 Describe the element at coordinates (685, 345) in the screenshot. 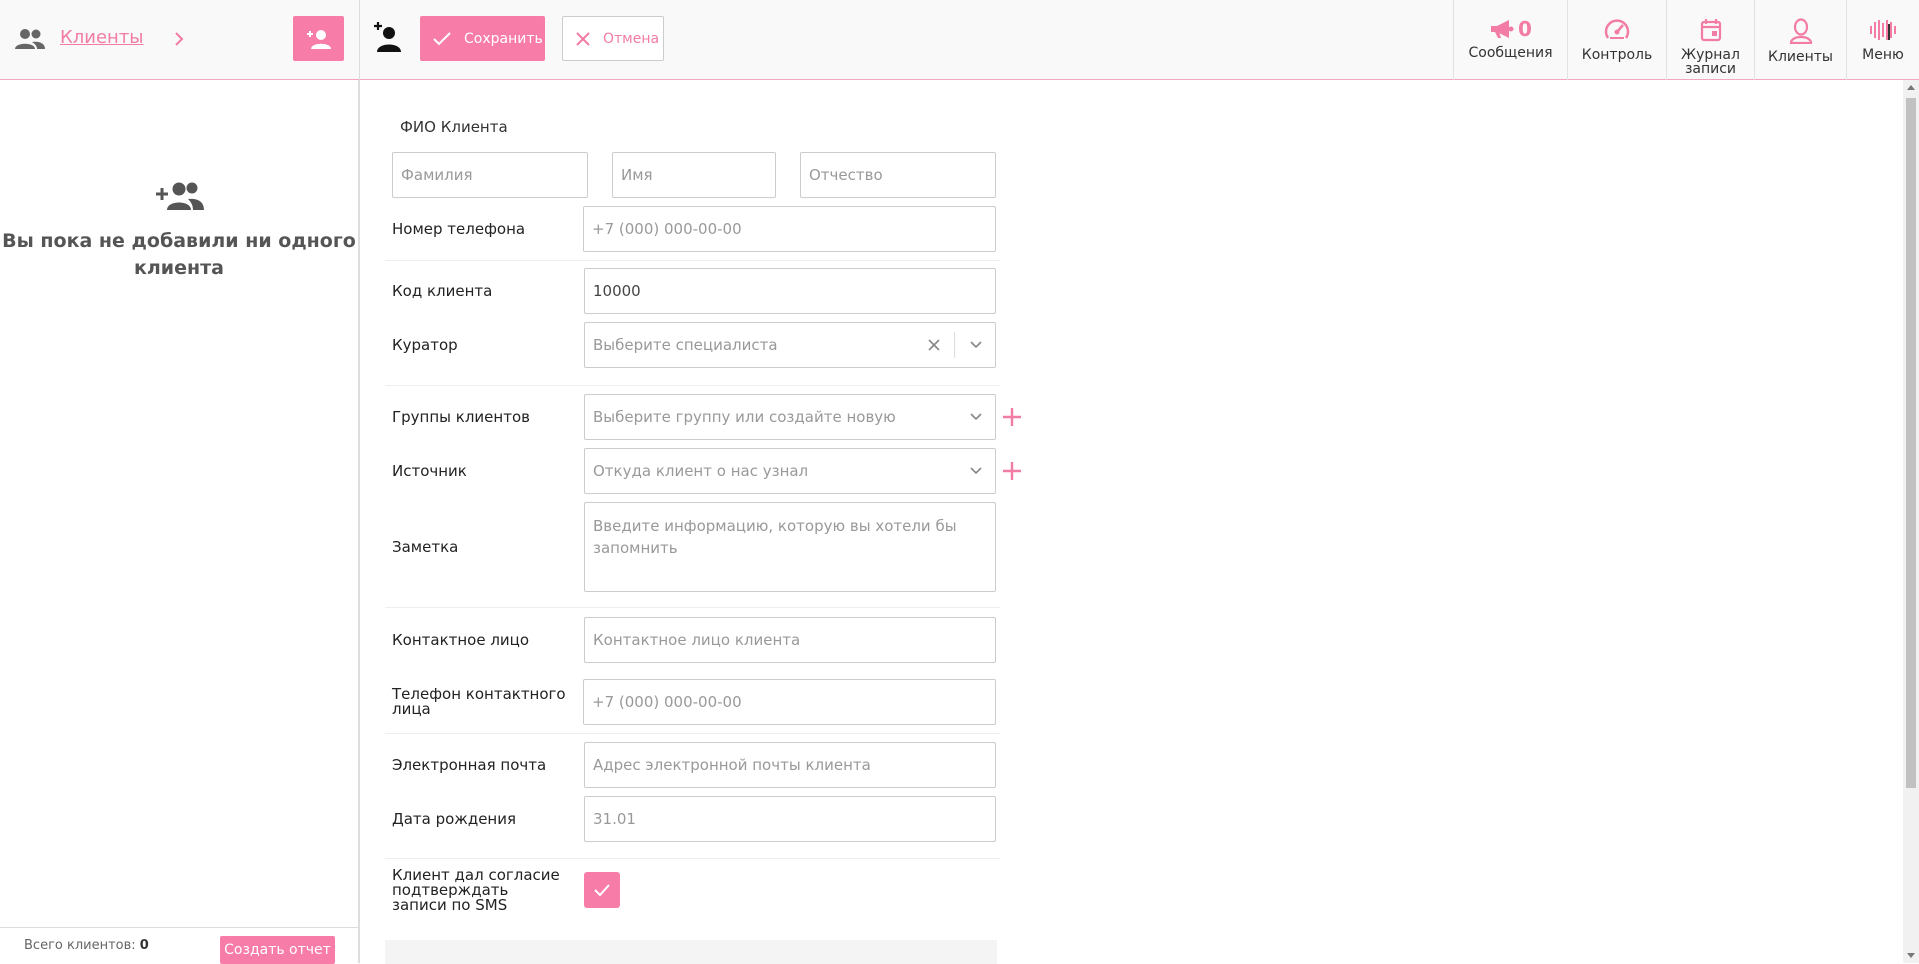

I see `curator-placeholder: Выберите специалиста` at that location.